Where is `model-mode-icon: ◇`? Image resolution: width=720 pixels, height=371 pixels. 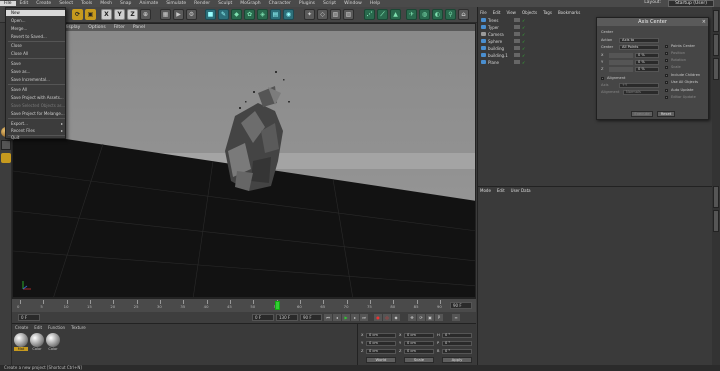
model-mode-icon: ◇ is located at coordinates (322, 14).